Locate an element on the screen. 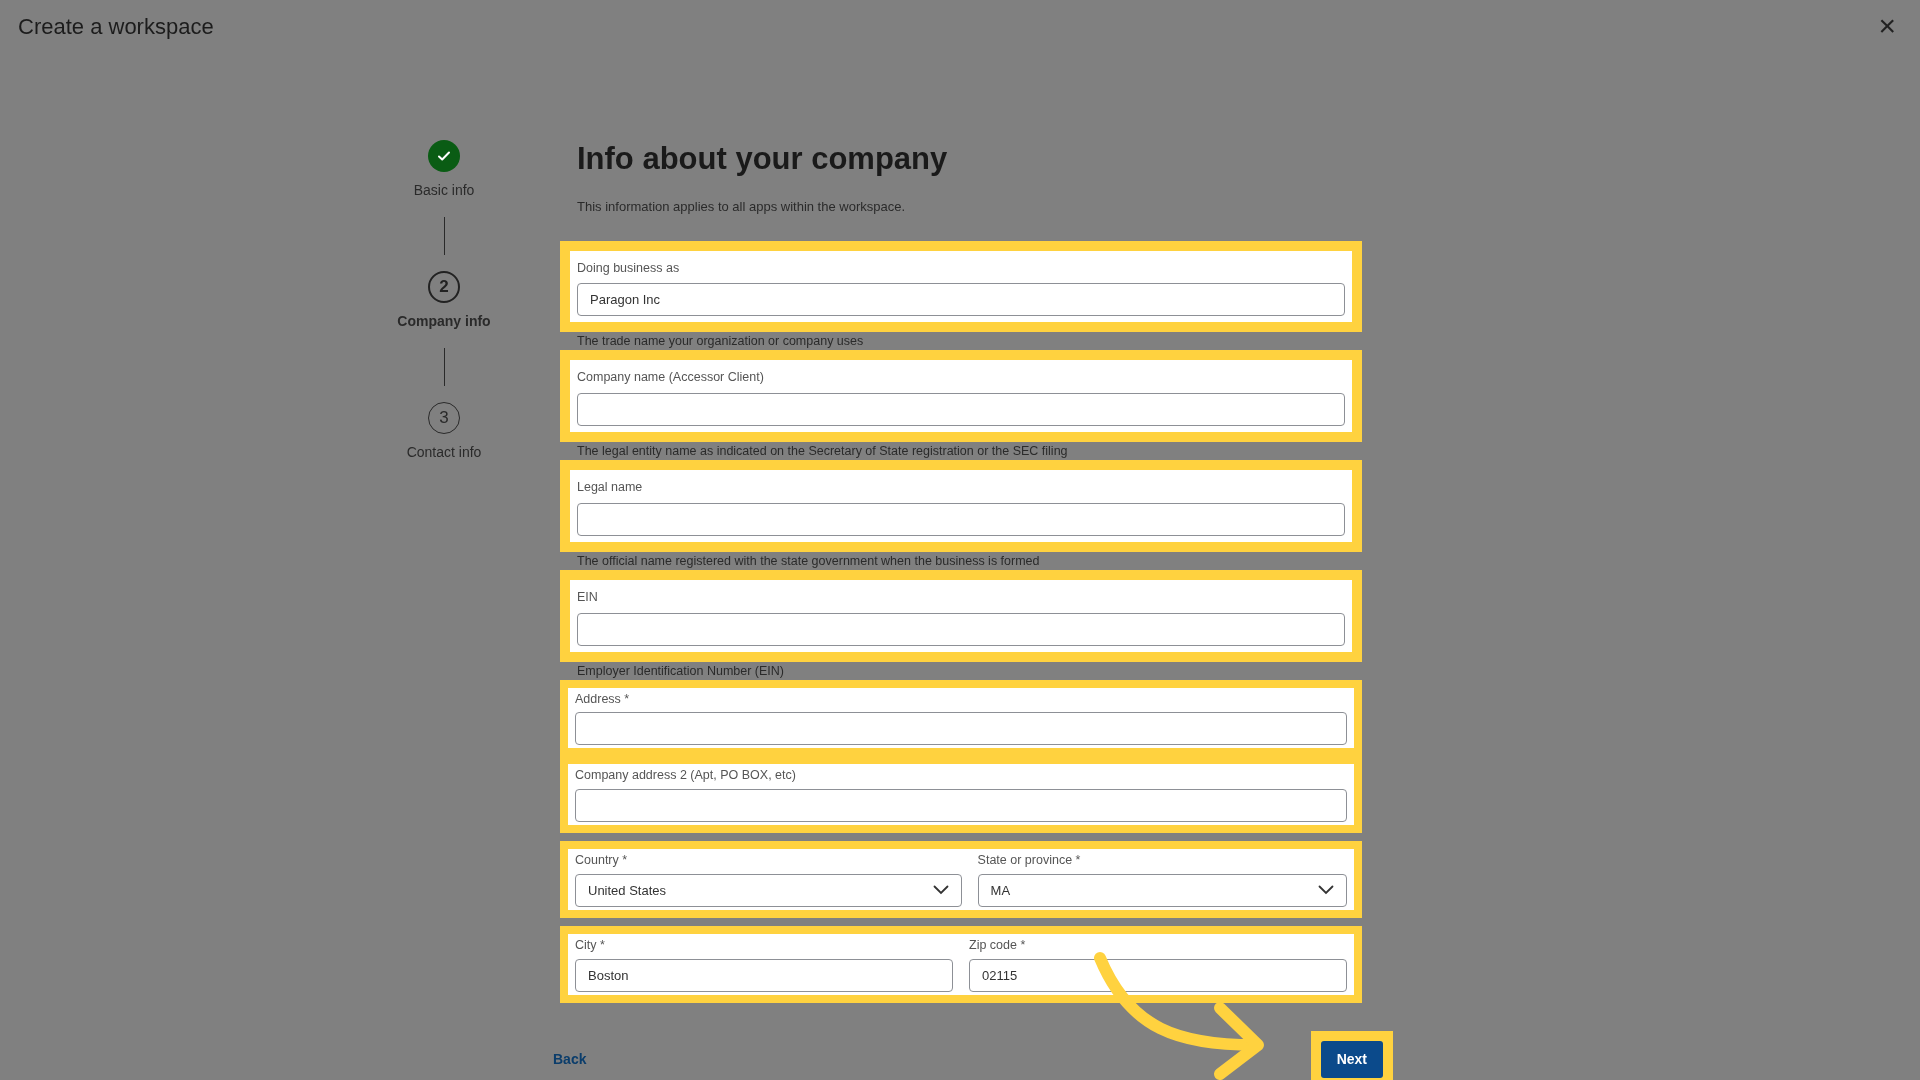  page-heading: Info about your company is located at coordinates (763, 159).